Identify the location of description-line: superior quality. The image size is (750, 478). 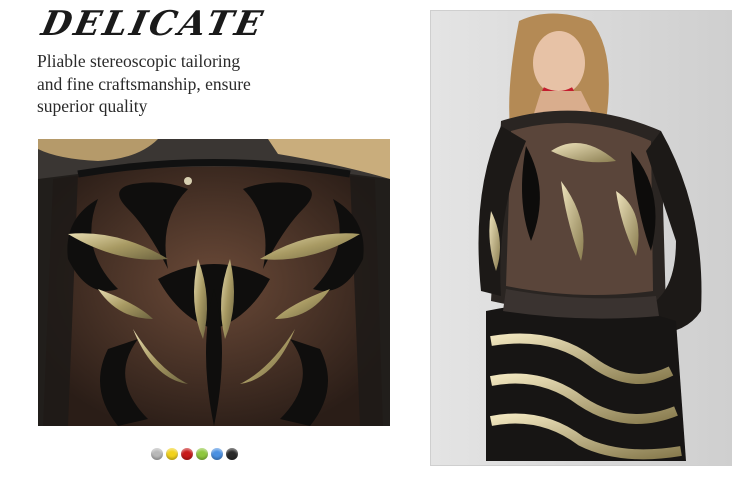
(92, 106).